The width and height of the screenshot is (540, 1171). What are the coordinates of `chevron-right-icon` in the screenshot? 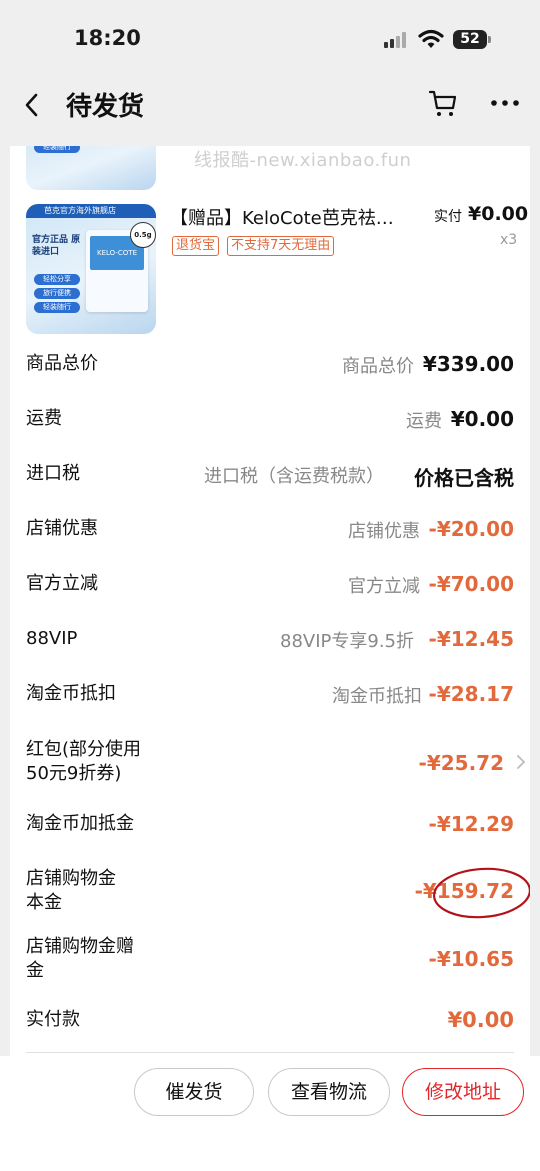 It's located at (521, 762).